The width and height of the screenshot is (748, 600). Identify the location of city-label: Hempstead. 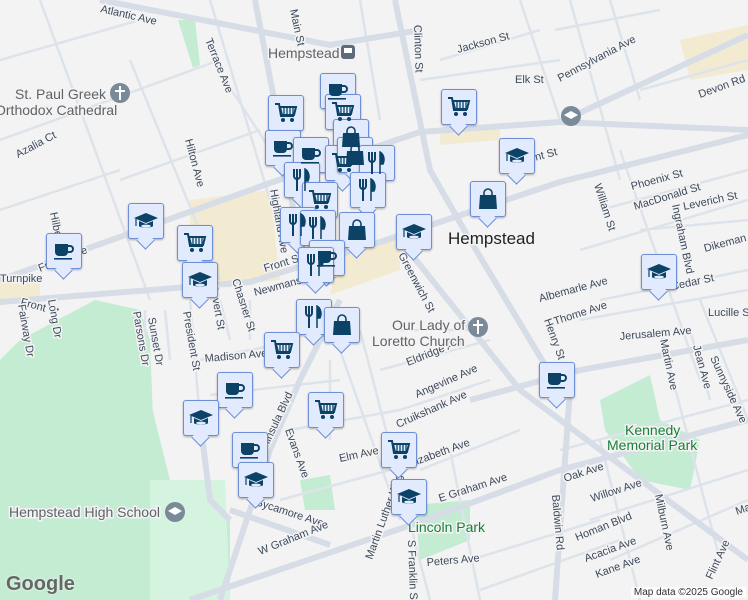
(491, 238).